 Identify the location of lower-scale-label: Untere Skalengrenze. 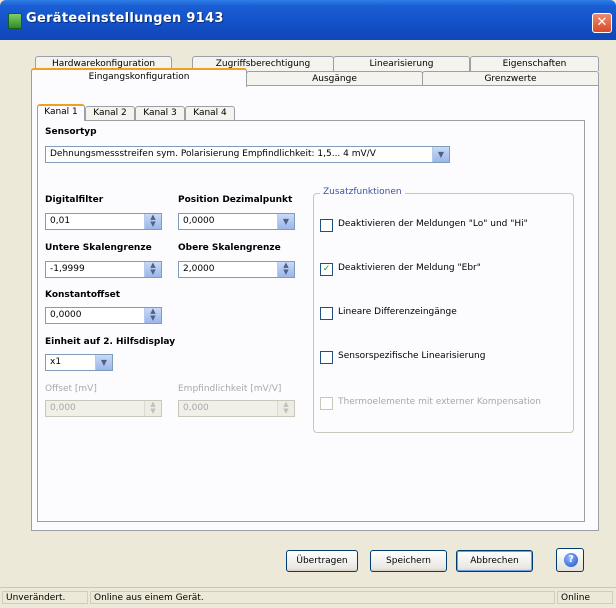
(98, 248).